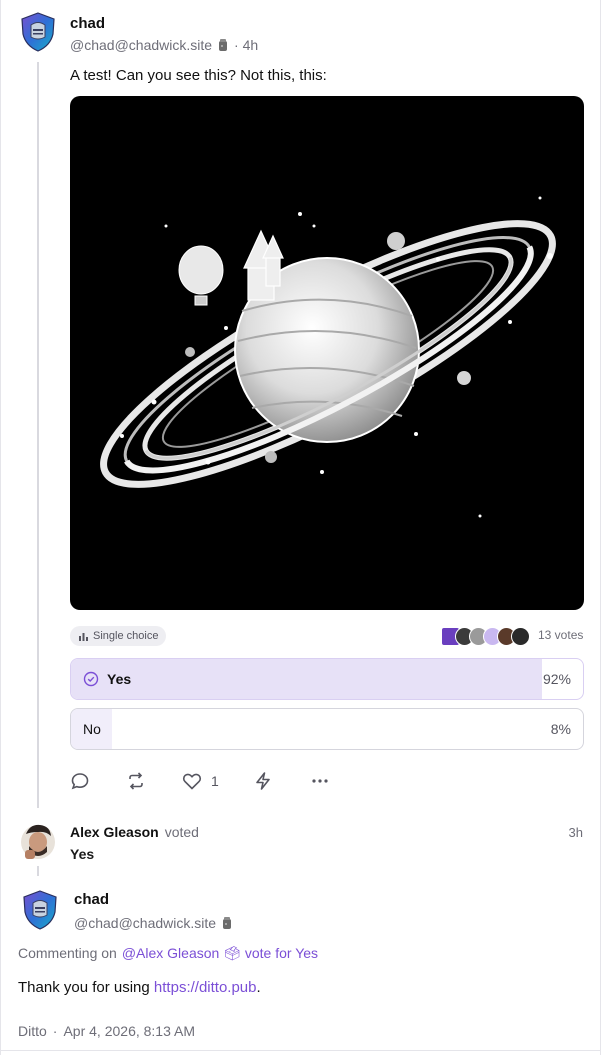 The width and height of the screenshot is (601, 1055). Describe the element at coordinates (520, 636) in the screenshot. I see `voter-avatar` at that location.